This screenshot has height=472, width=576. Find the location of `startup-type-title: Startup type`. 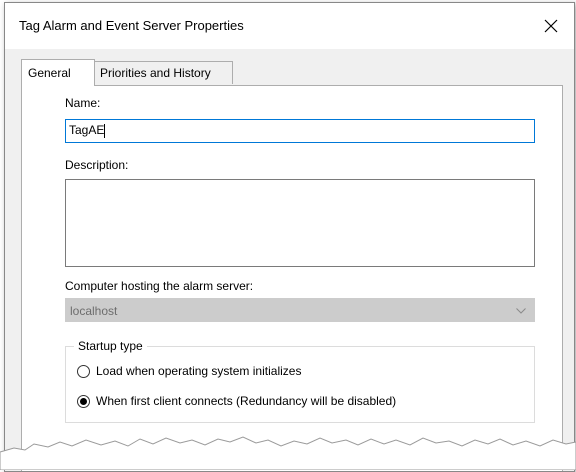

startup-type-title: Startup type is located at coordinates (110, 346).